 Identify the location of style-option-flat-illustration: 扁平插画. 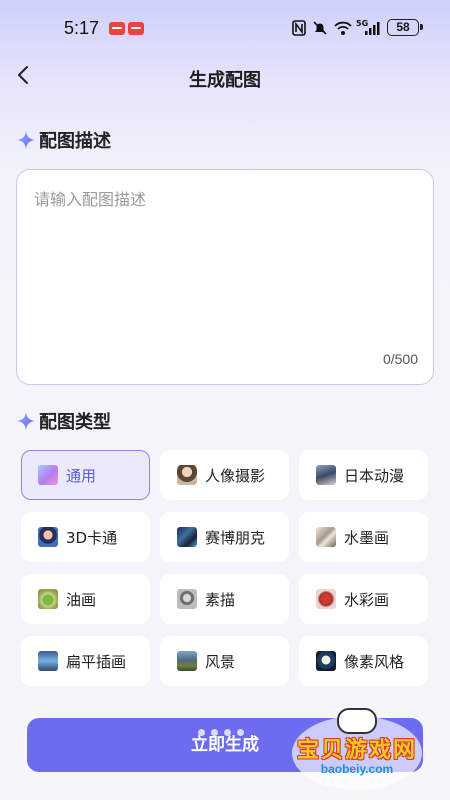
(85, 661).